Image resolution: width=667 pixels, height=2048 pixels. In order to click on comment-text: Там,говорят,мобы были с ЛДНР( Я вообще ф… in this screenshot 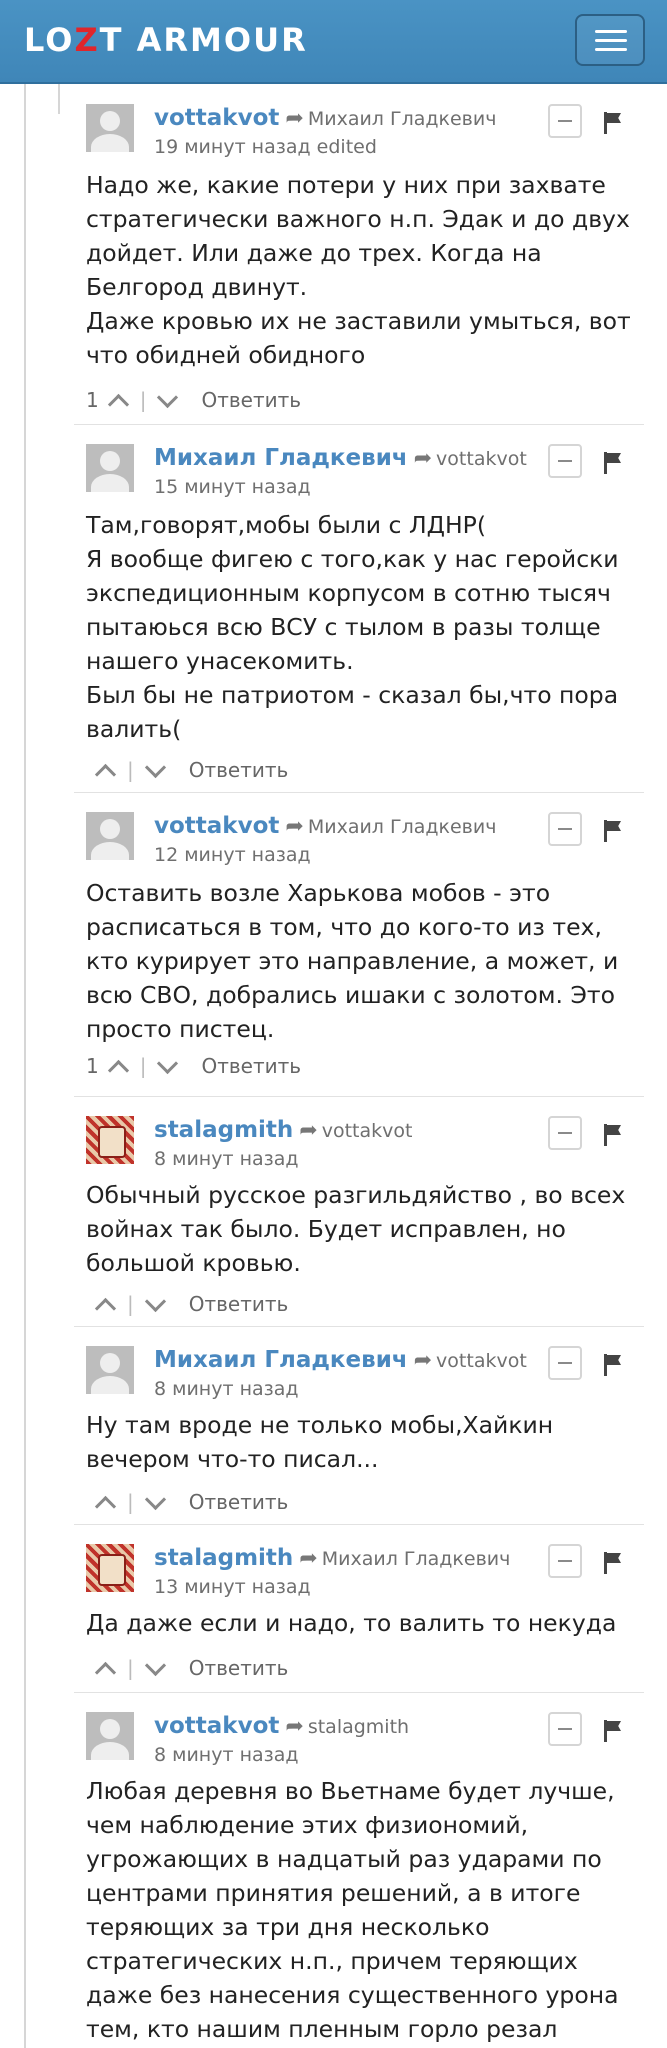, I will do `click(366, 627)`.